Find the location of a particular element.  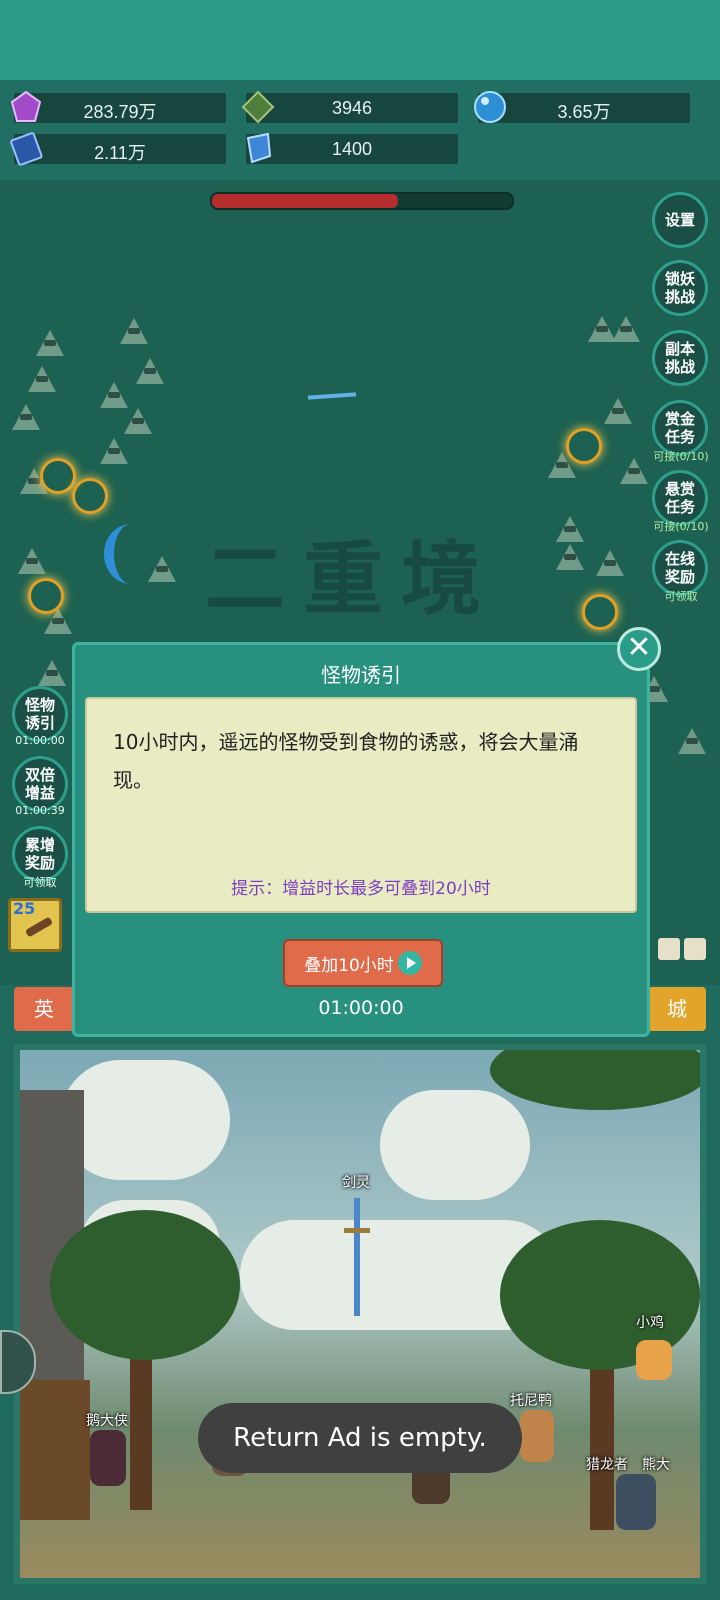

online-reward-status: 可领取 is located at coordinates (681, 596).